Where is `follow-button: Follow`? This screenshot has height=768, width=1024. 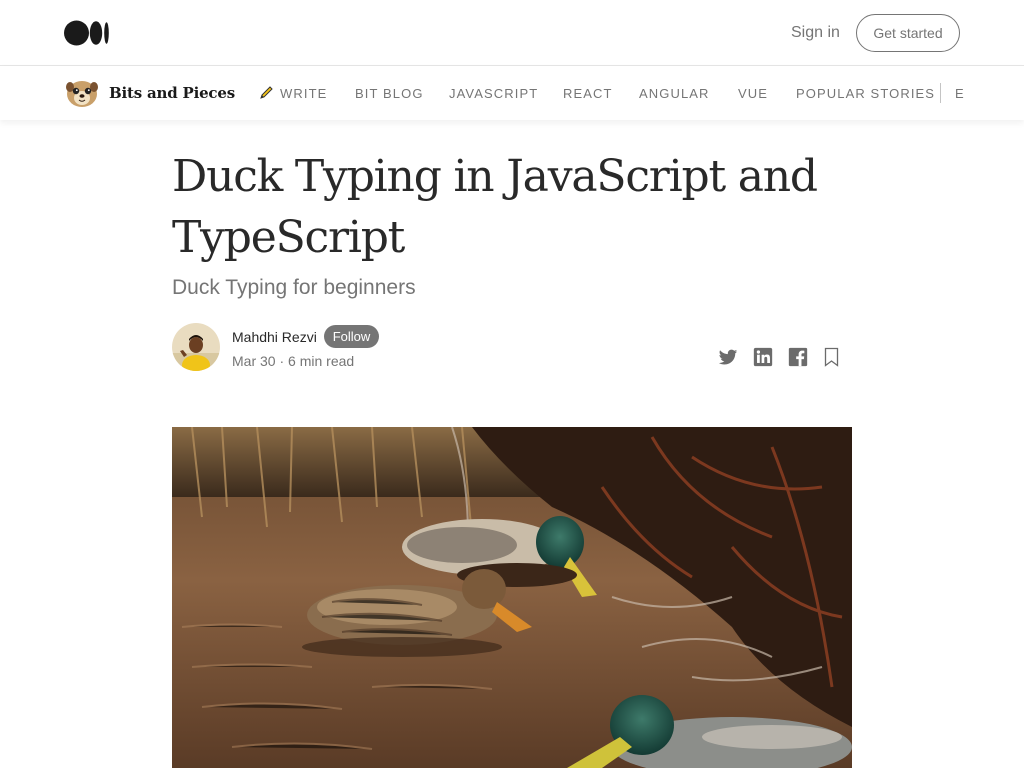
follow-button: Follow is located at coordinates (351, 336).